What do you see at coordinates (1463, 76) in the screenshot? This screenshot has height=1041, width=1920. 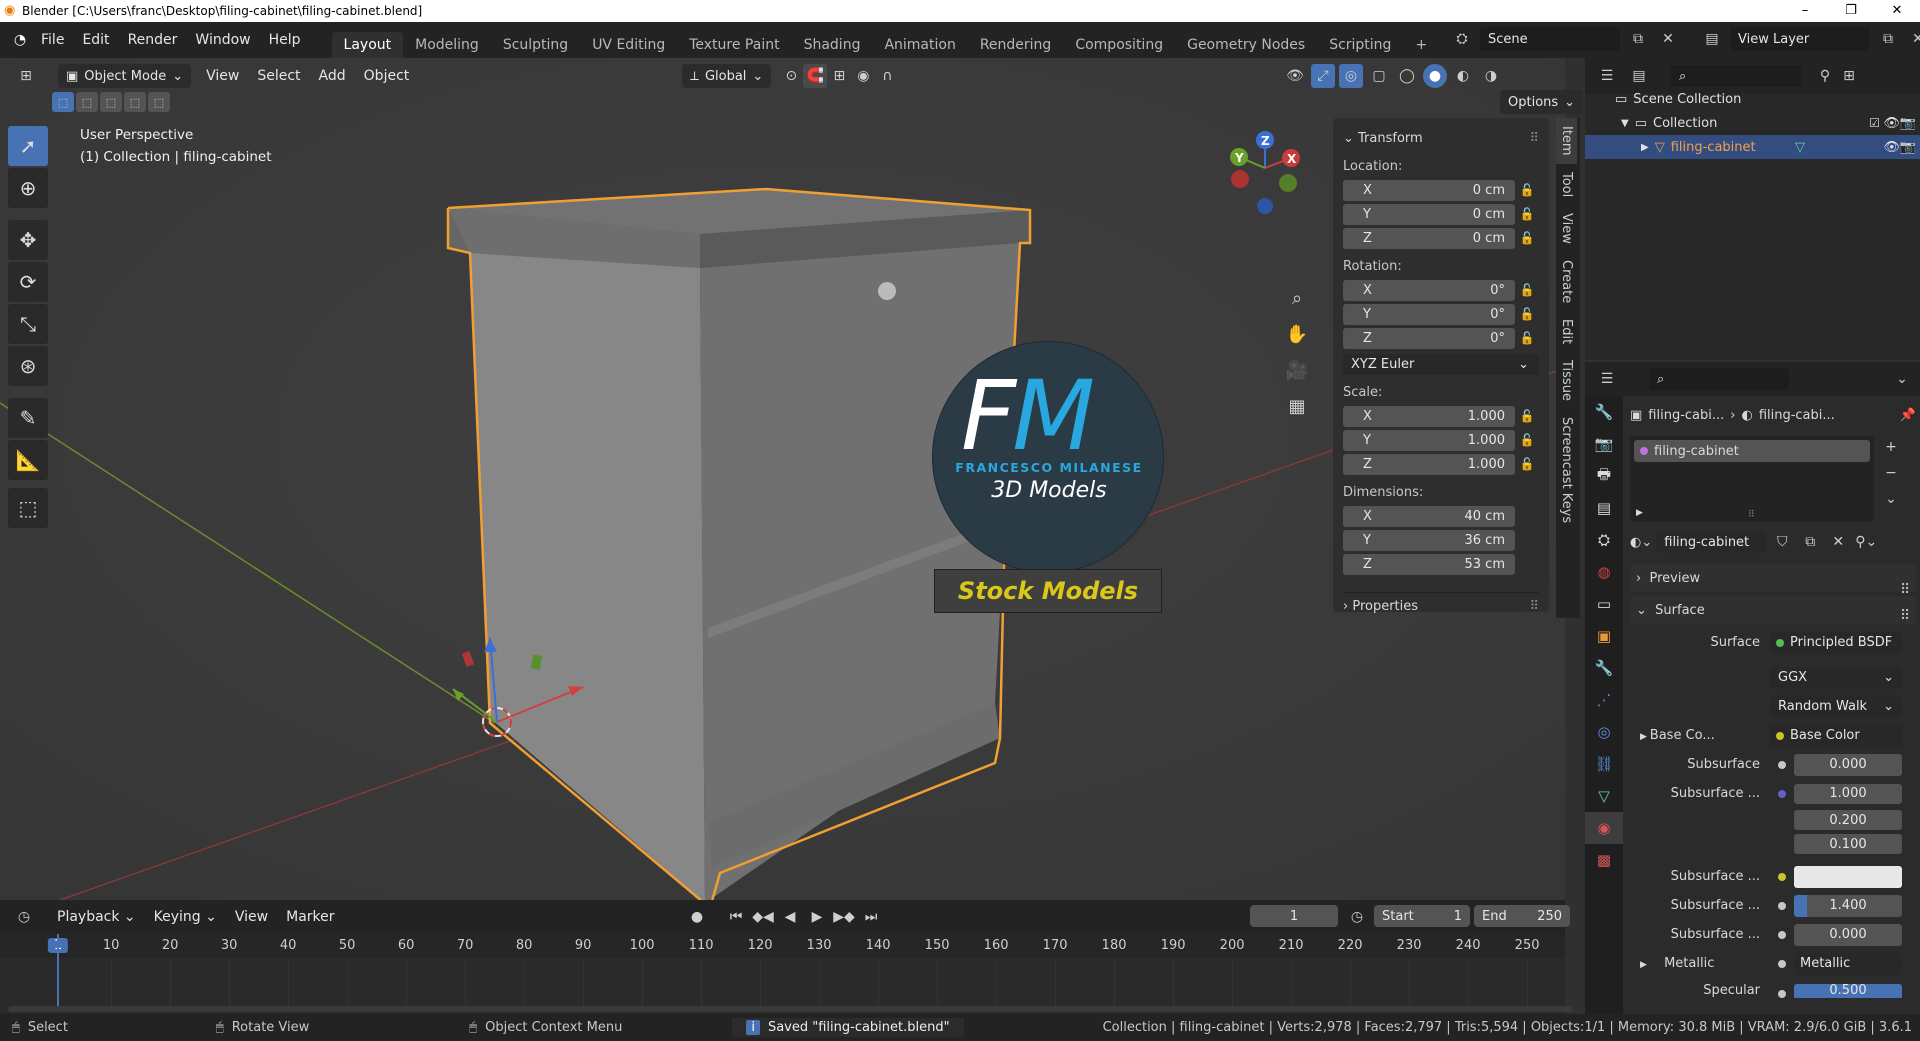 I see `material-shading-icon: ◐` at bounding box center [1463, 76].